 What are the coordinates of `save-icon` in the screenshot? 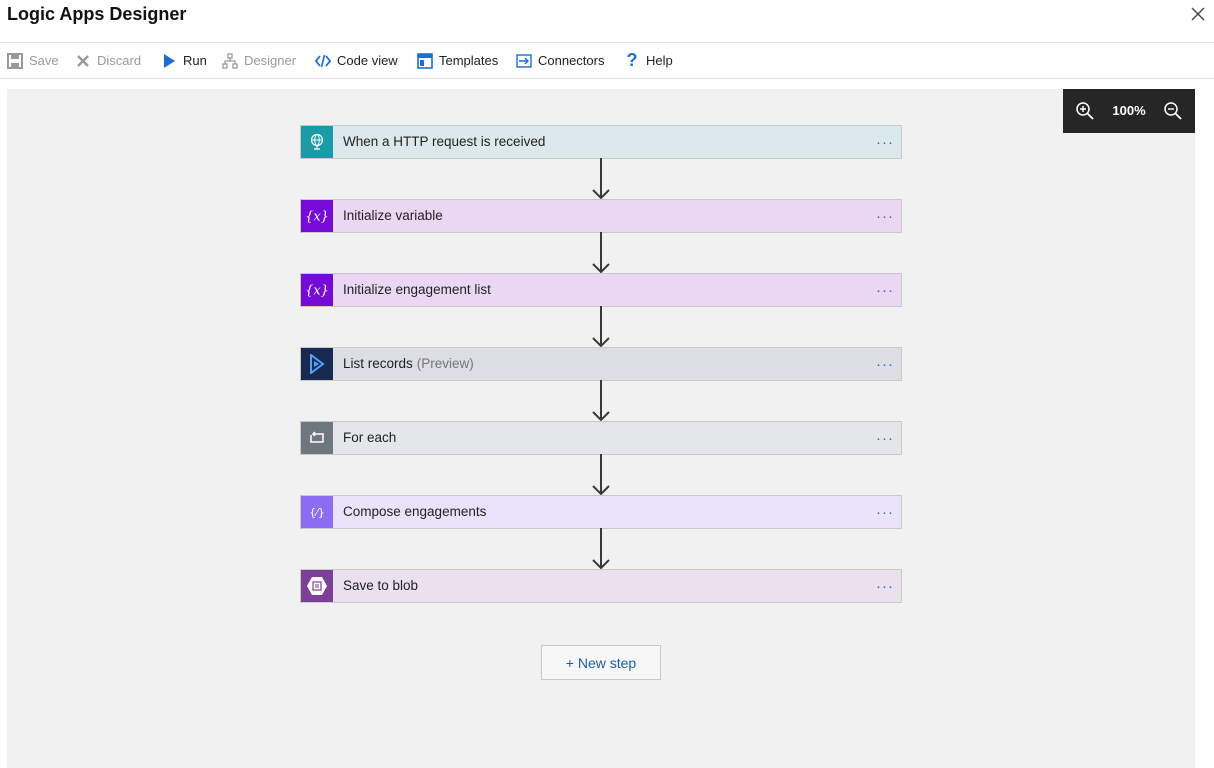 It's located at (15, 60).